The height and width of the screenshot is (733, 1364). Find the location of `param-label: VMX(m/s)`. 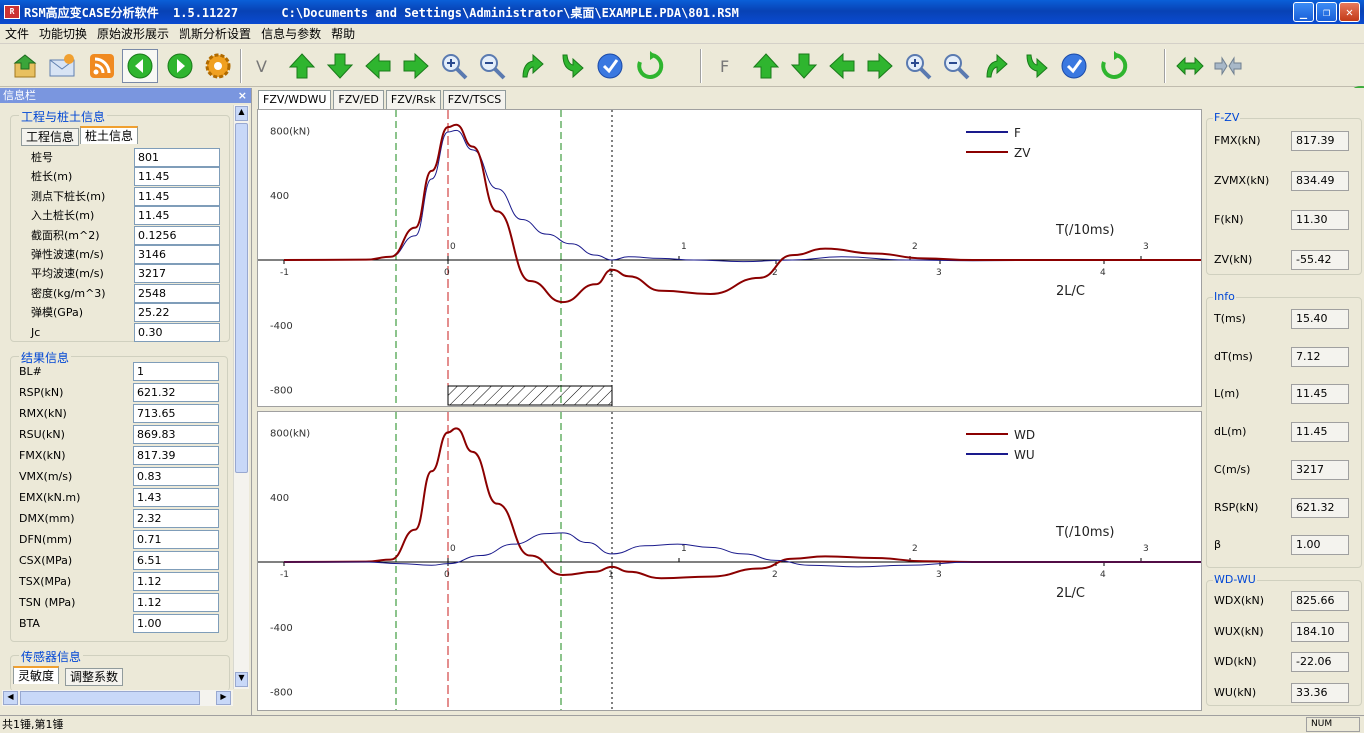

param-label: VMX(m/s) is located at coordinates (46, 476).